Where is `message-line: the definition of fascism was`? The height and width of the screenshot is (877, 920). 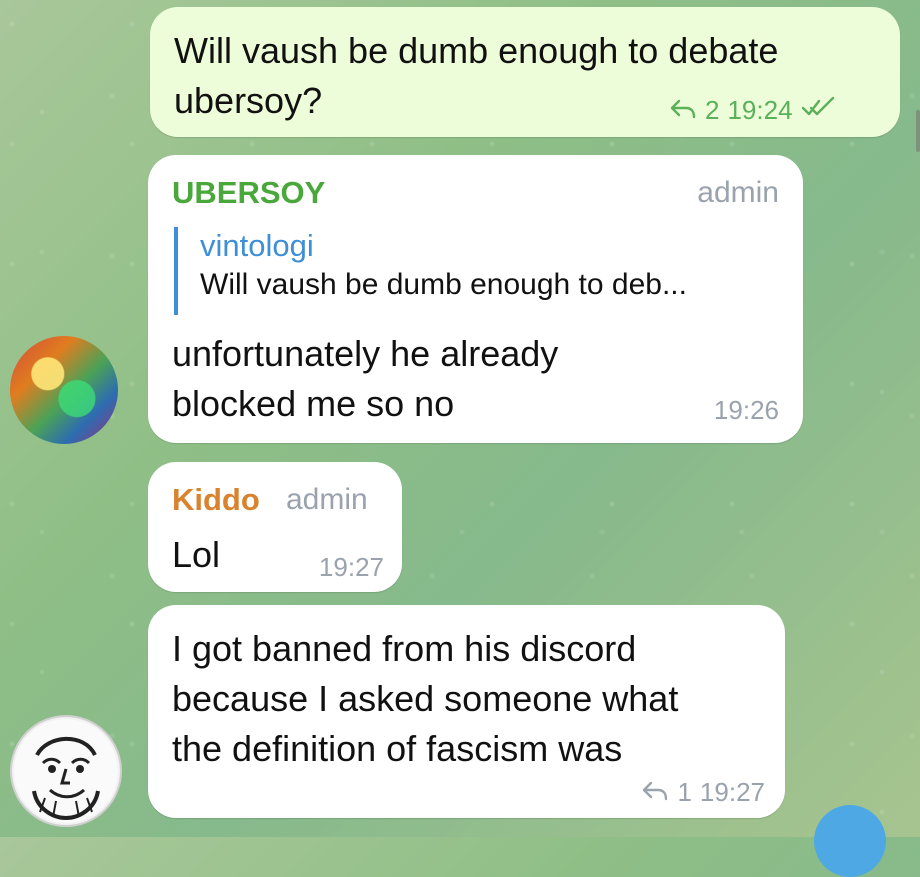
message-line: the definition of fascism was is located at coordinates (397, 748).